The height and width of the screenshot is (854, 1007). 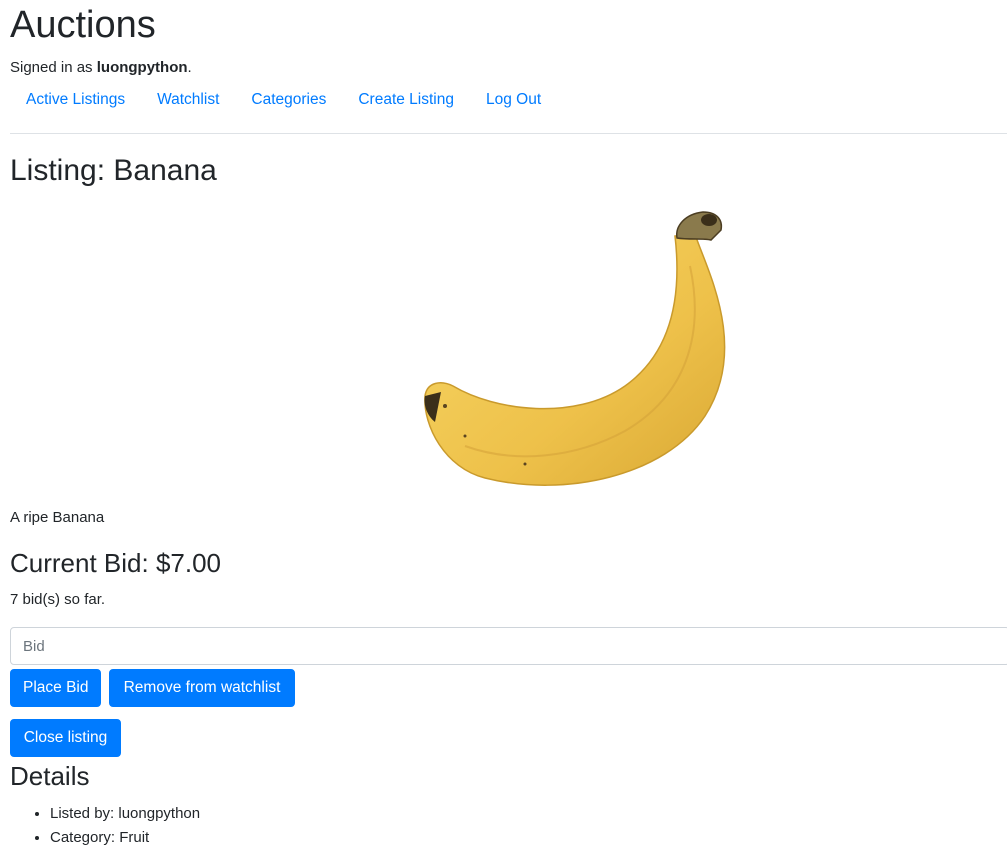 What do you see at coordinates (188, 100) in the screenshot?
I see `nav-watchlist: Watchlist` at bounding box center [188, 100].